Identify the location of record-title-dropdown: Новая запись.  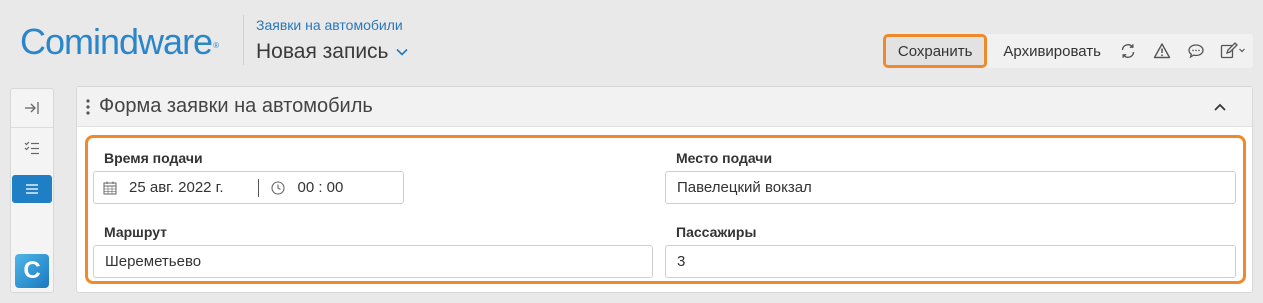
(332, 52).